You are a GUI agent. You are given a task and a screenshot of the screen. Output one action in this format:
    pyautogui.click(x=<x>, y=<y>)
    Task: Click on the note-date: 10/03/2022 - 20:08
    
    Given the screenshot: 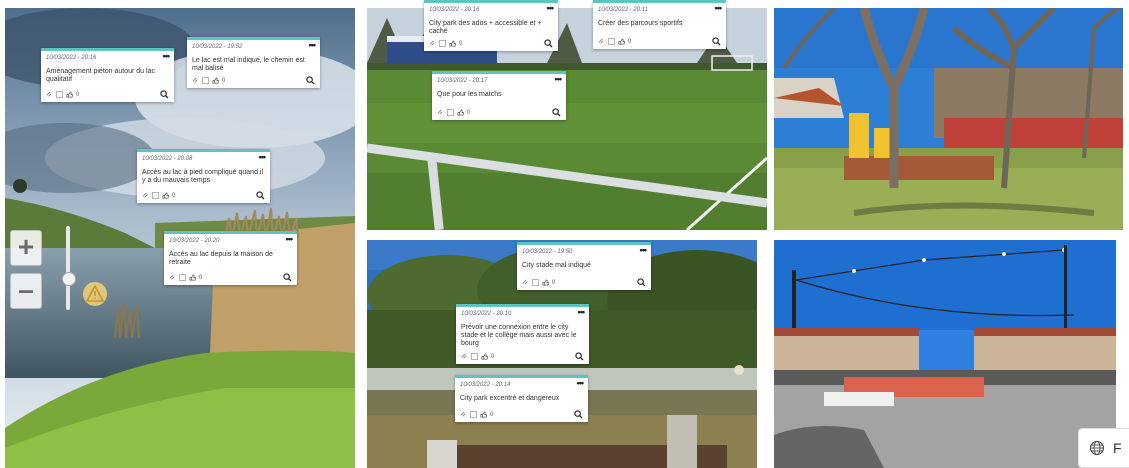 What is the action you would take?
    pyautogui.click(x=167, y=159)
    